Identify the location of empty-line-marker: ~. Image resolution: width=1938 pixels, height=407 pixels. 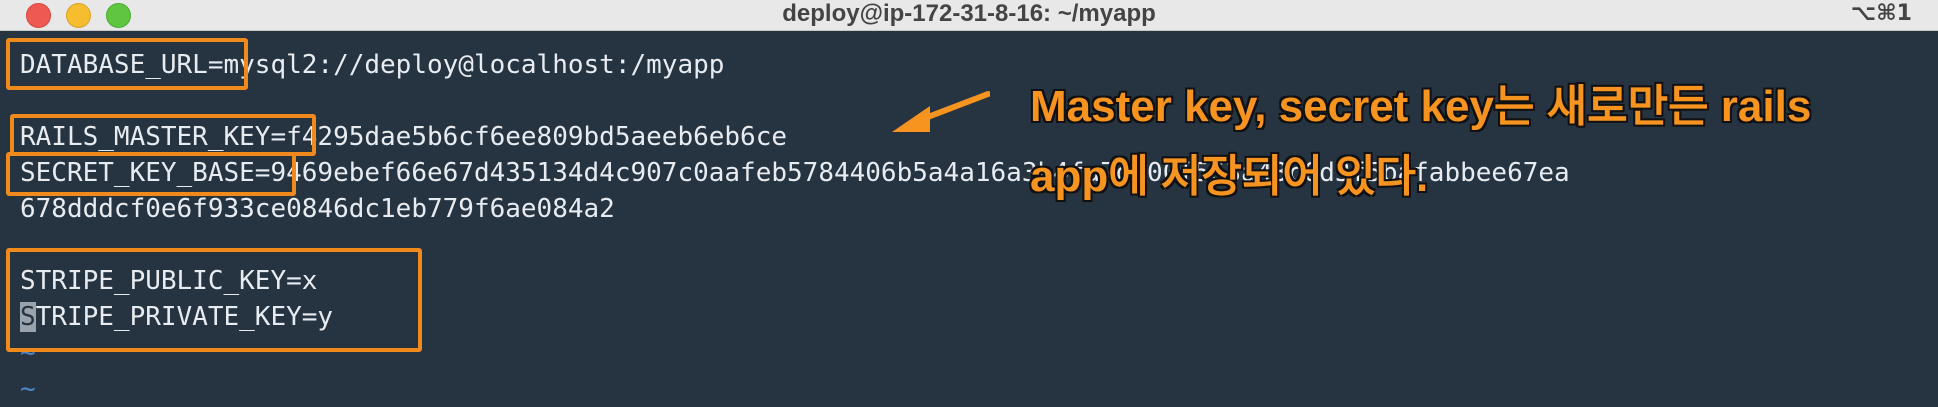
(28, 389).